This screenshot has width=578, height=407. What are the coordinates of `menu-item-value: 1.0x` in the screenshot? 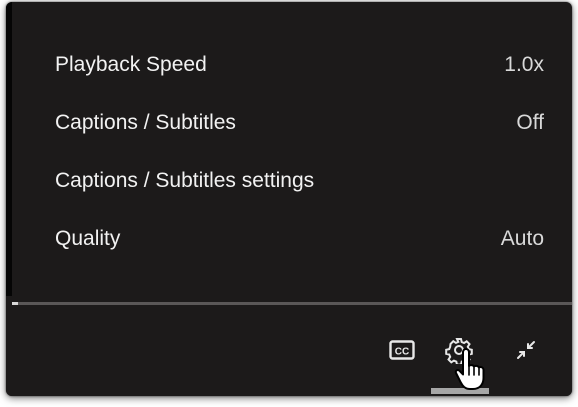 It's located at (524, 64).